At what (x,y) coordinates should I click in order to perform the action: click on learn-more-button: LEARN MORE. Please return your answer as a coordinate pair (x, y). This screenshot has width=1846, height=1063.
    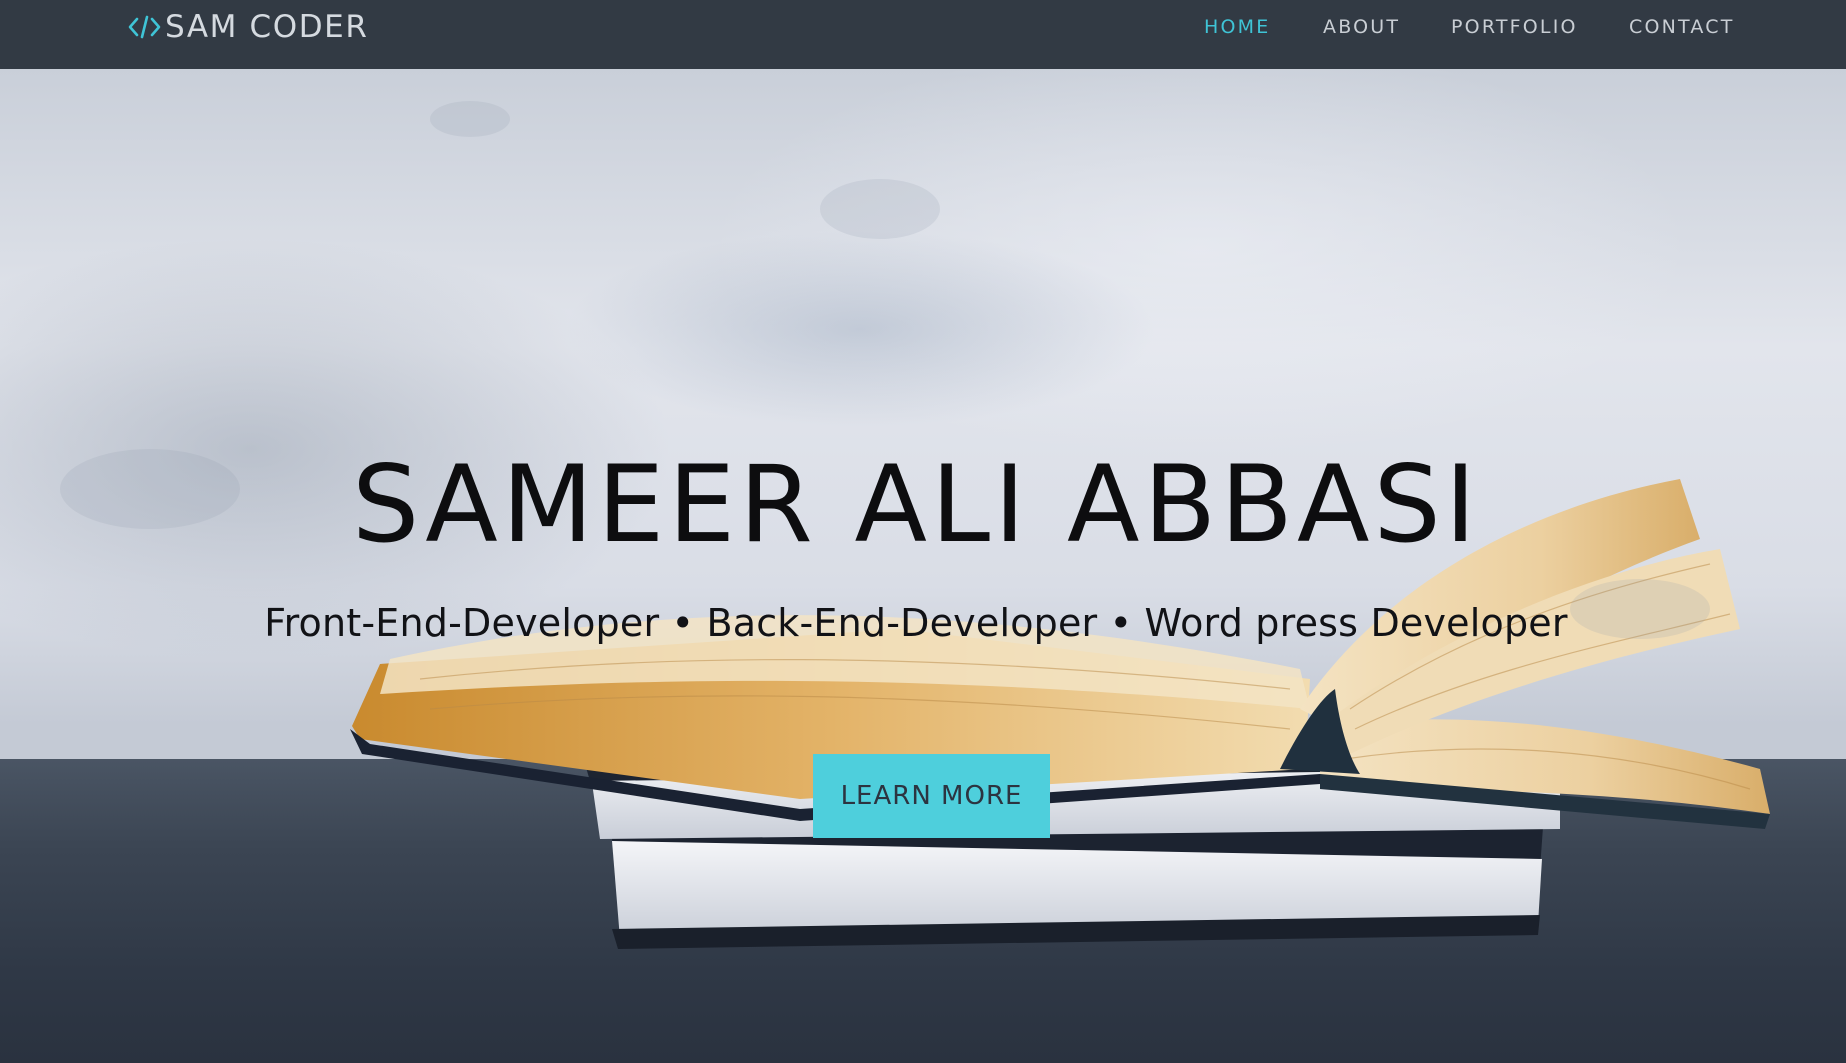
    Looking at the image, I should click on (931, 796).